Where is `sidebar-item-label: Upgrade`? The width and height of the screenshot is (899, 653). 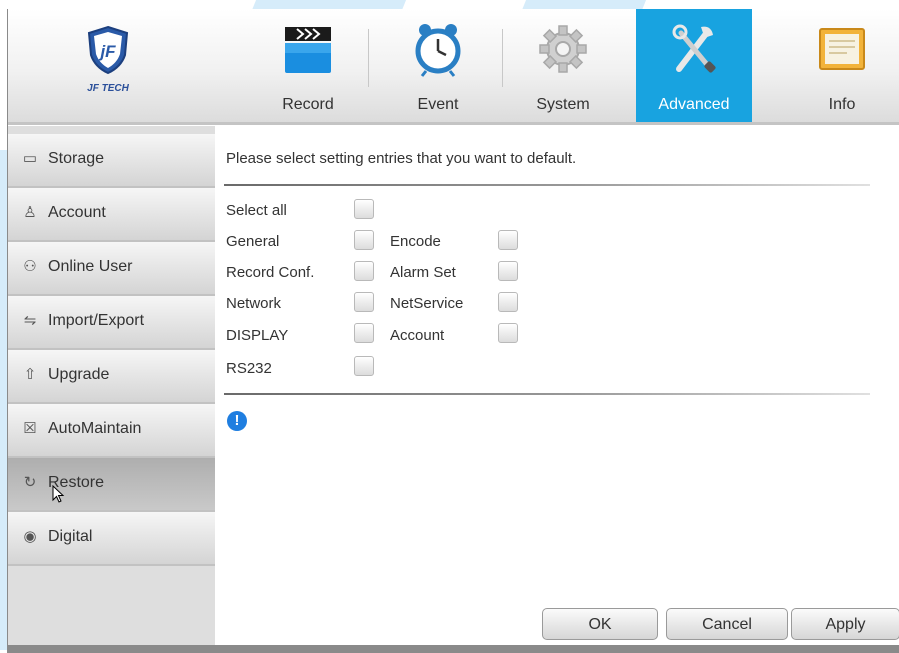
sidebar-item-label: Upgrade is located at coordinates (79, 374).